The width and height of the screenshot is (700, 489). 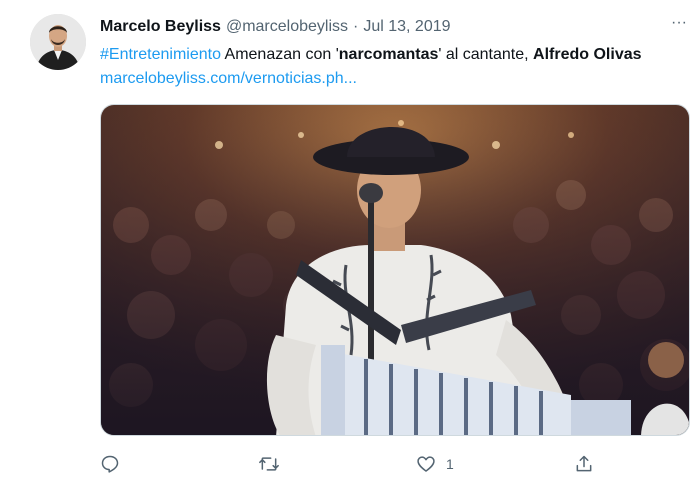 I want to click on heart-icon, so click(x=426, y=464).